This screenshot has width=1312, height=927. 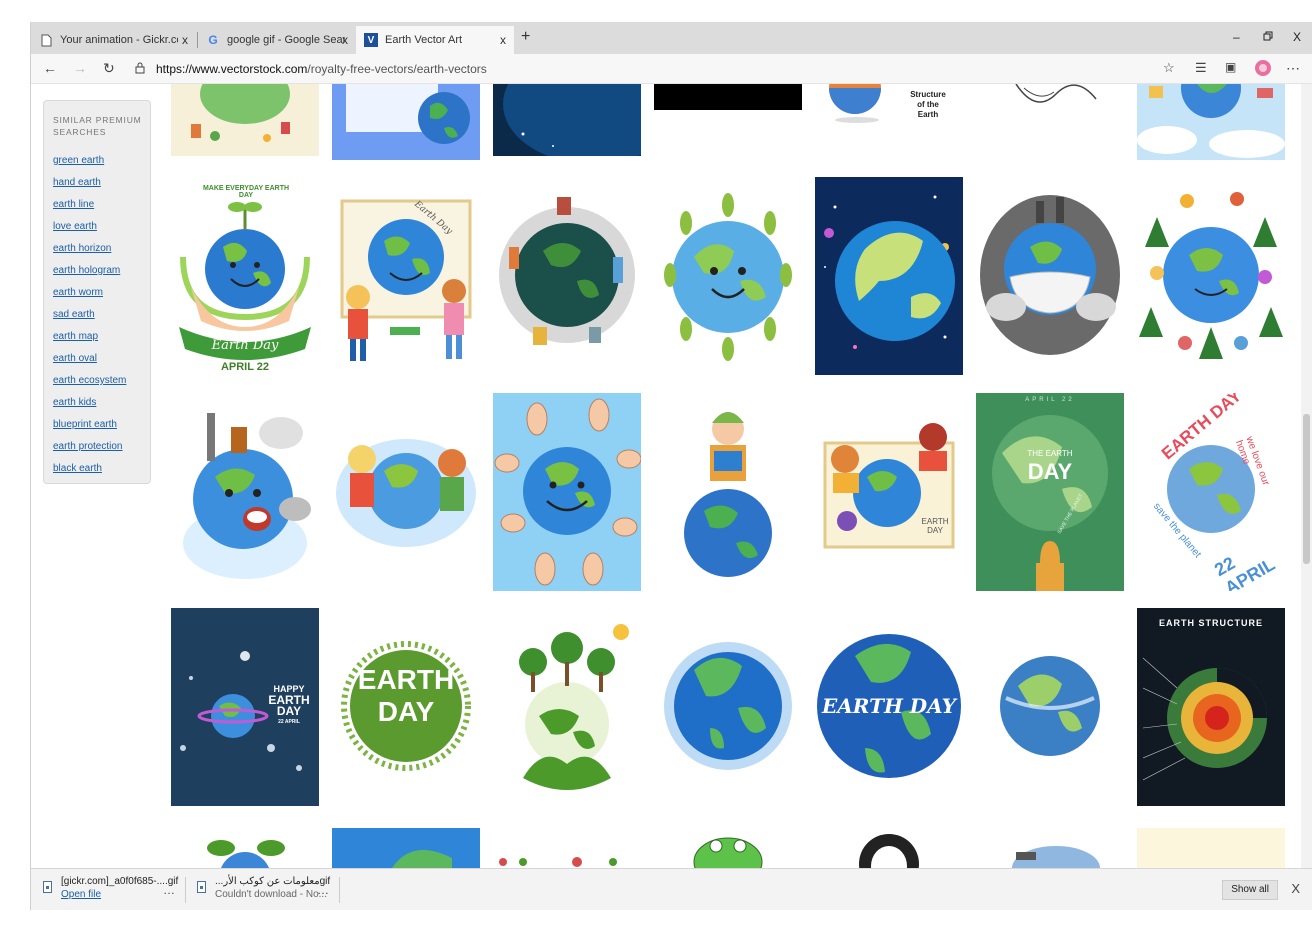 I want to click on open-file-link: Open file, so click(x=119, y=894).